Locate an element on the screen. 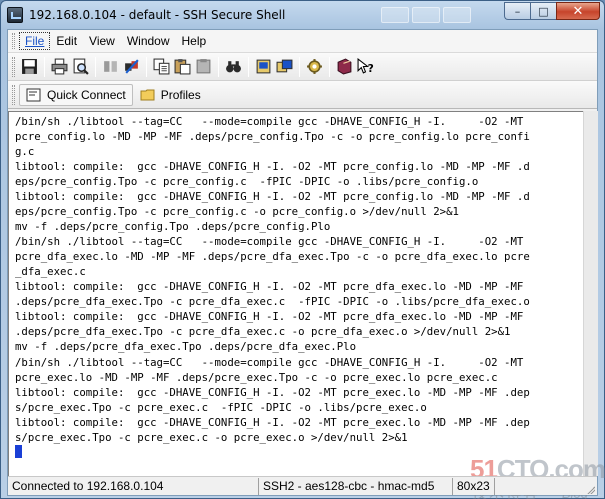 This screenshot has width=605, height=499. terminal-line: g.c is located at coordinates (25, 152).